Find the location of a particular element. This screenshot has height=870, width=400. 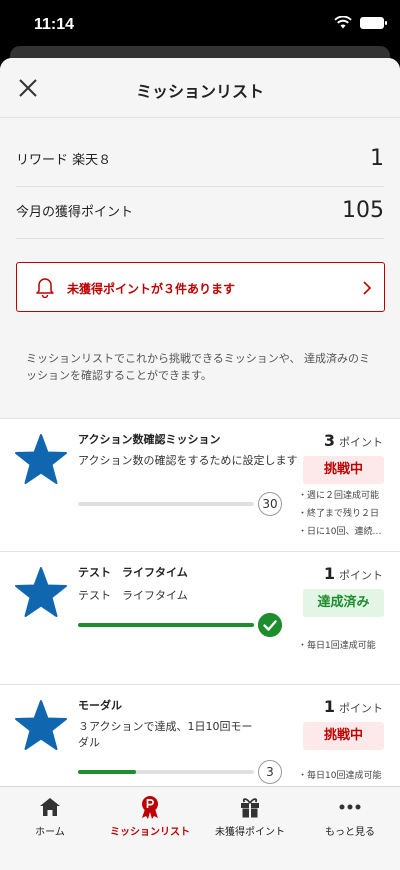

alert-text: 未獲得ポイントが３件あります is located at coordinates (151, 289).